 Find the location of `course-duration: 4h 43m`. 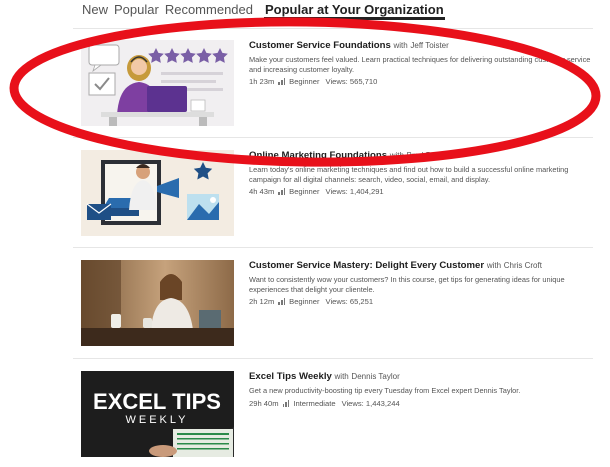

course-duration: 4h 43m is located at coordinates (262, 192).